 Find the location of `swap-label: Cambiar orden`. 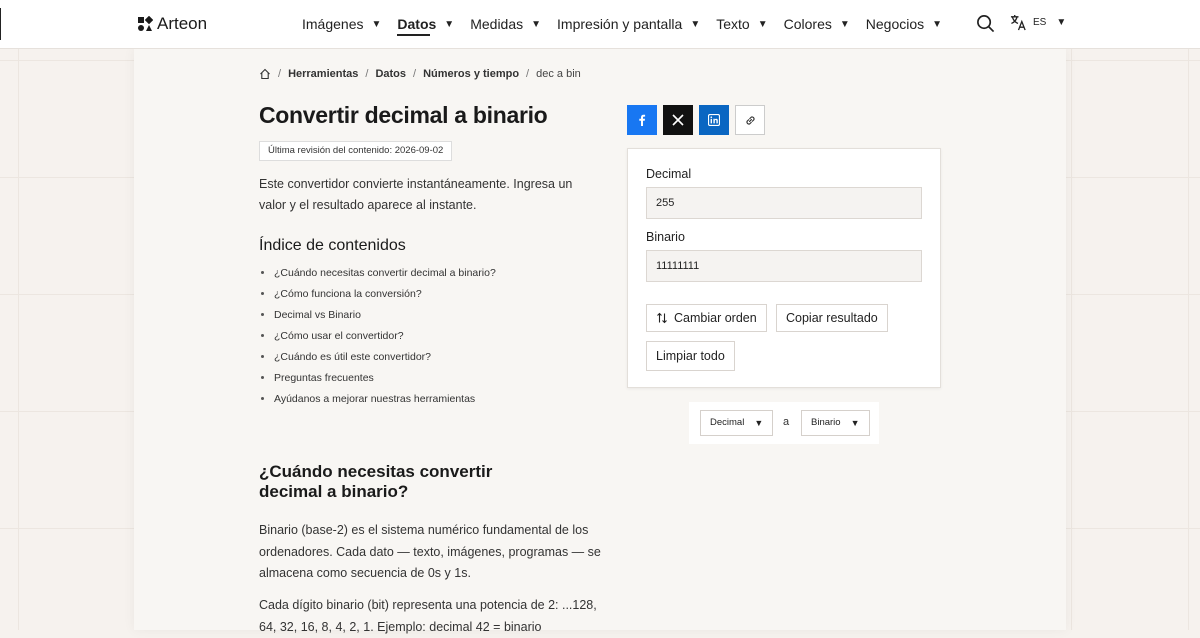

swap-label: Cambiar orden is located at coordinates (715, 318).